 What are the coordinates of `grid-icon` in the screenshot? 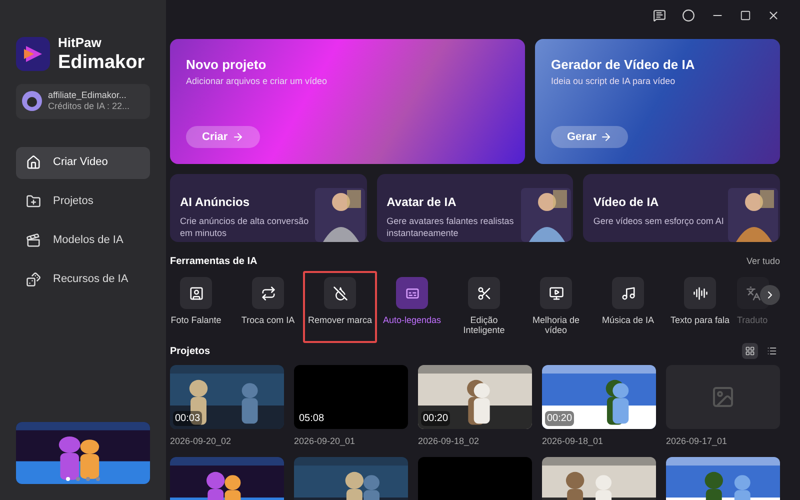 It's located at (750, 351).